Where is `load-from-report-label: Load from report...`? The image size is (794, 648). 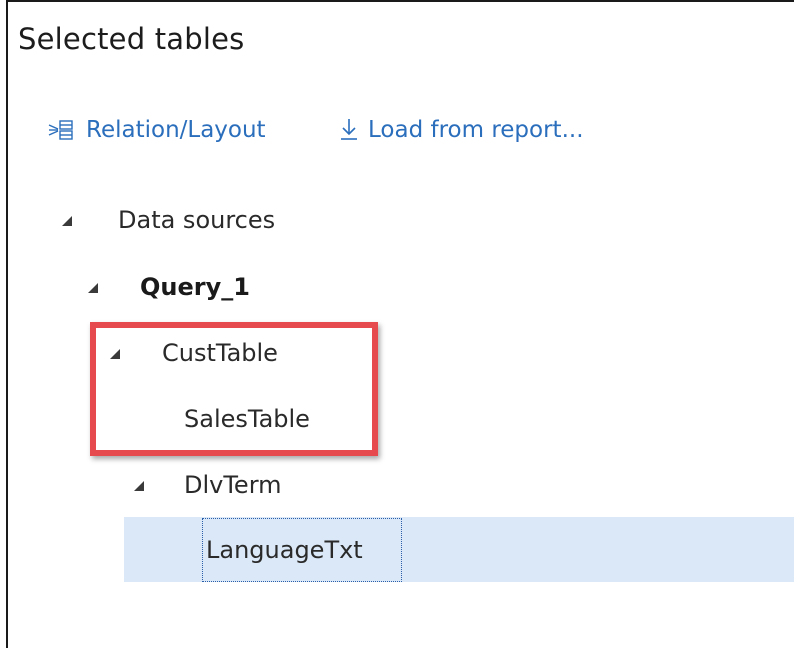 load-from-report-label: Load from report... is located at coordinates (476, 130).